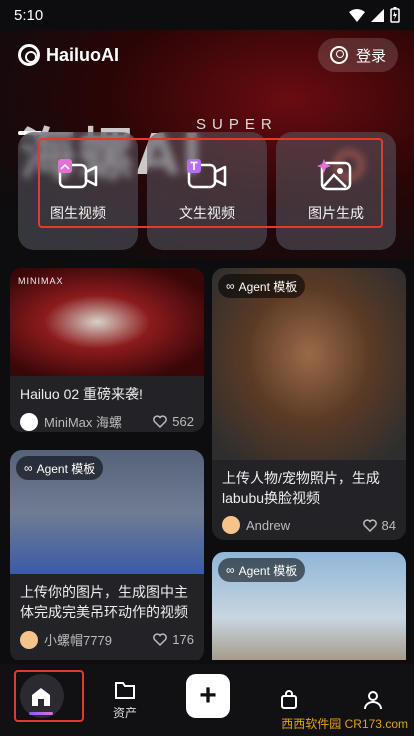 The image size is (414, 736). Describe the element at coordinates (334, 175) in the screenshot. I see `image-generate-icon` at that location.